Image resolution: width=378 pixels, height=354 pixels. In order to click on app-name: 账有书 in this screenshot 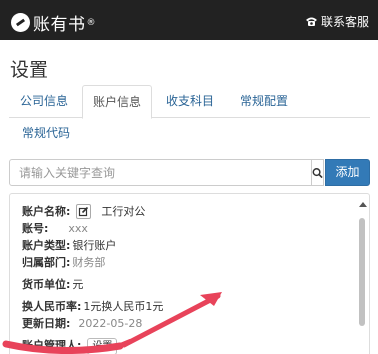, I will do `click(59, 25)`.